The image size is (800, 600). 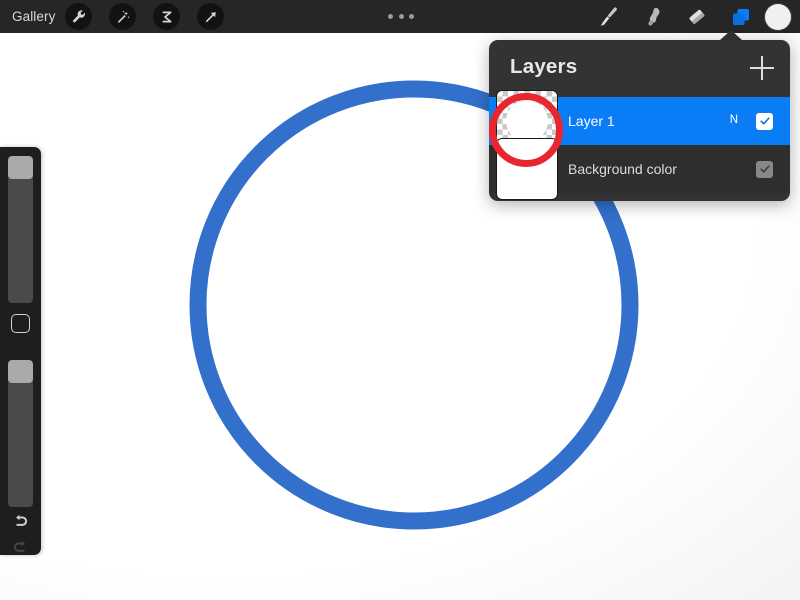 I want to click on background-color-thumbnail, so click(x=527, y=169).